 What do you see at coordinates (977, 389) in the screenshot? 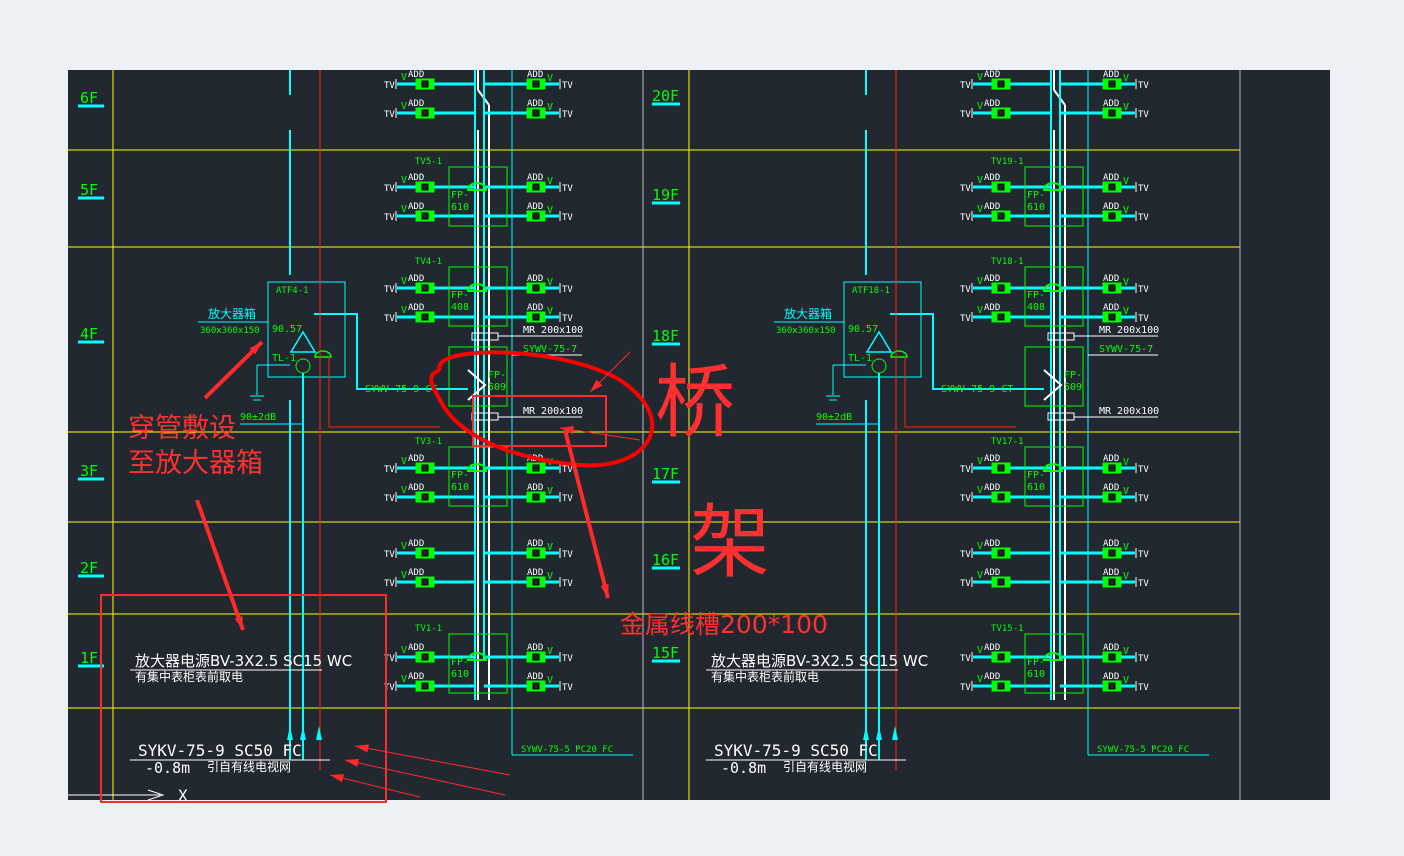
I see `feed-label: SYWV-75-9 CT` at bounding box center [977, 389].